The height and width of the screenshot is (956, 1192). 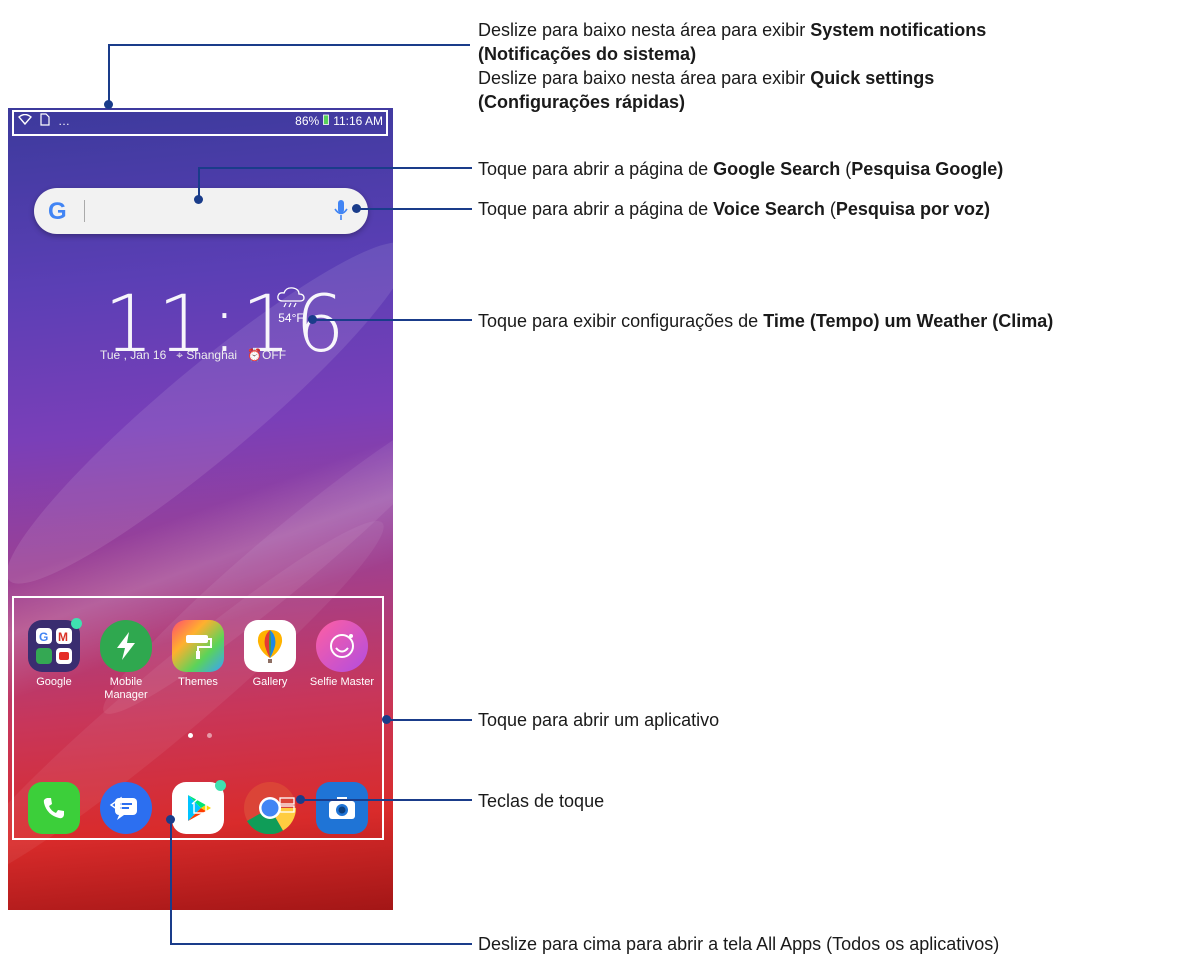 I want to click on paint-roller-icon, so click(x=198, y=646).